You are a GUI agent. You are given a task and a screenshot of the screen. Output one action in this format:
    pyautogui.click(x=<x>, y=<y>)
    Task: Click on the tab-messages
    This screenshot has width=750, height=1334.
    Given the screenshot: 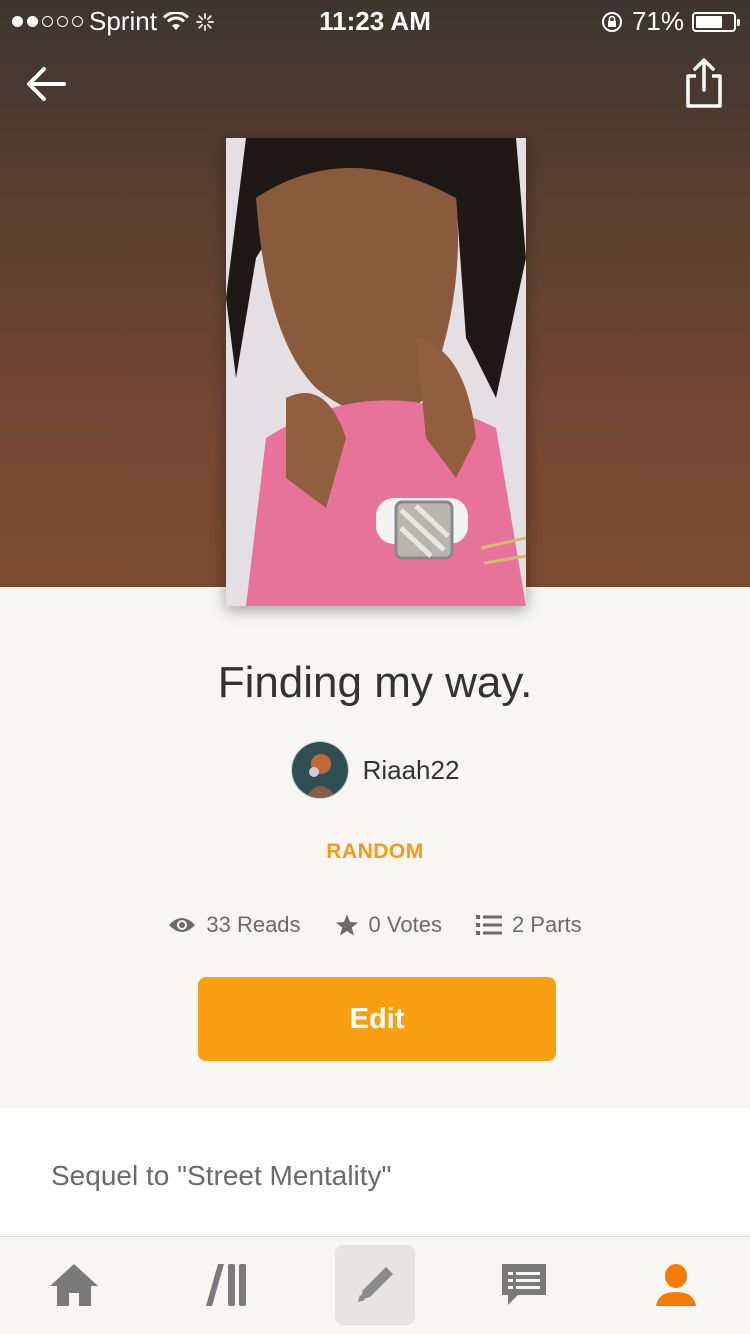 What is the action you would take?
    pyautogui.click(x=524, y=1285)
    